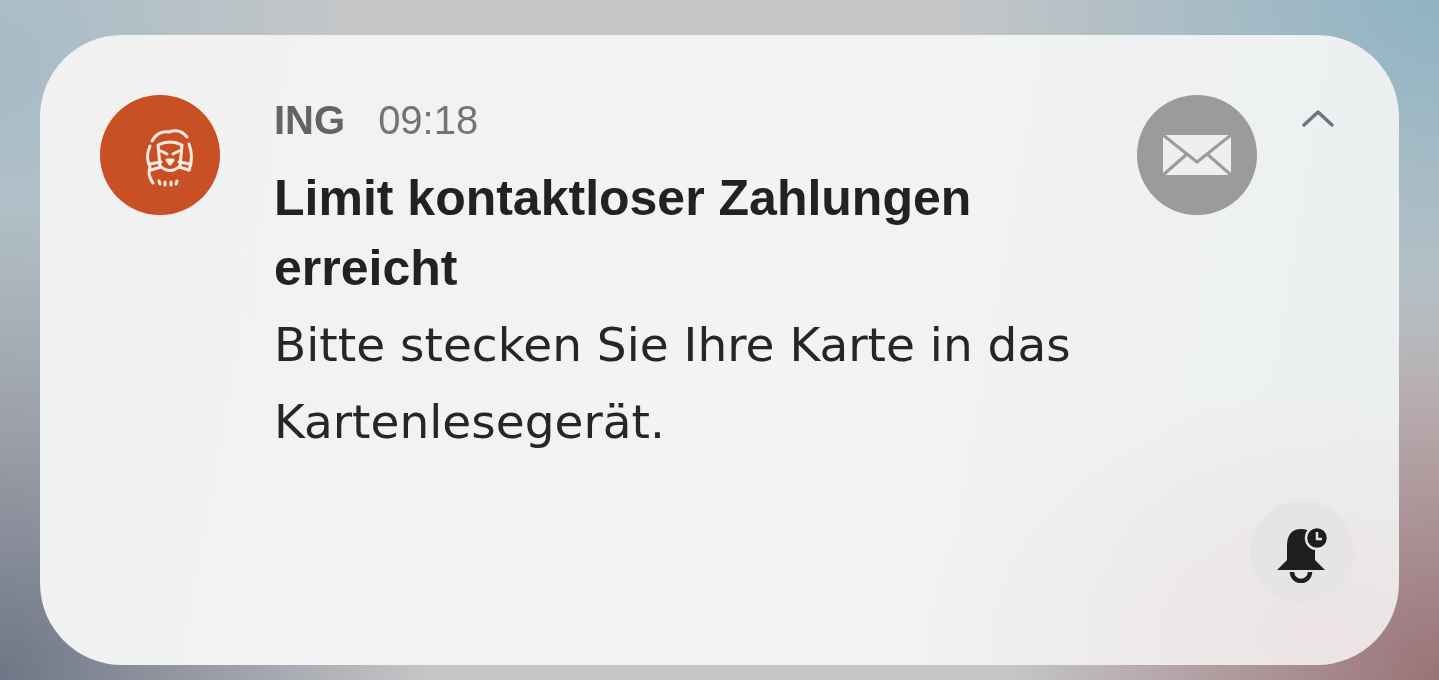 The image size is (1439, 680). I want to click on notification-message: Bitte stecken Sie Ihre Karte in das Kartenlesegerät., so click(673, 383).